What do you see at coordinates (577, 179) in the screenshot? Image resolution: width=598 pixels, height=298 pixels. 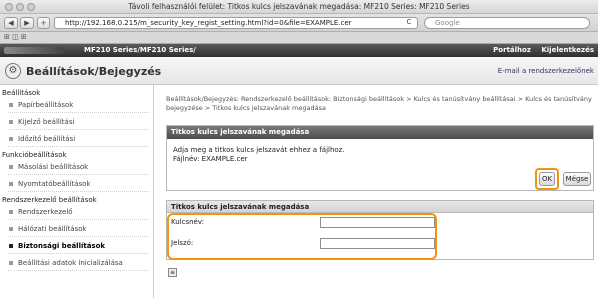 I see `cancel-button: Mégse` at bounding box center [577, 179].